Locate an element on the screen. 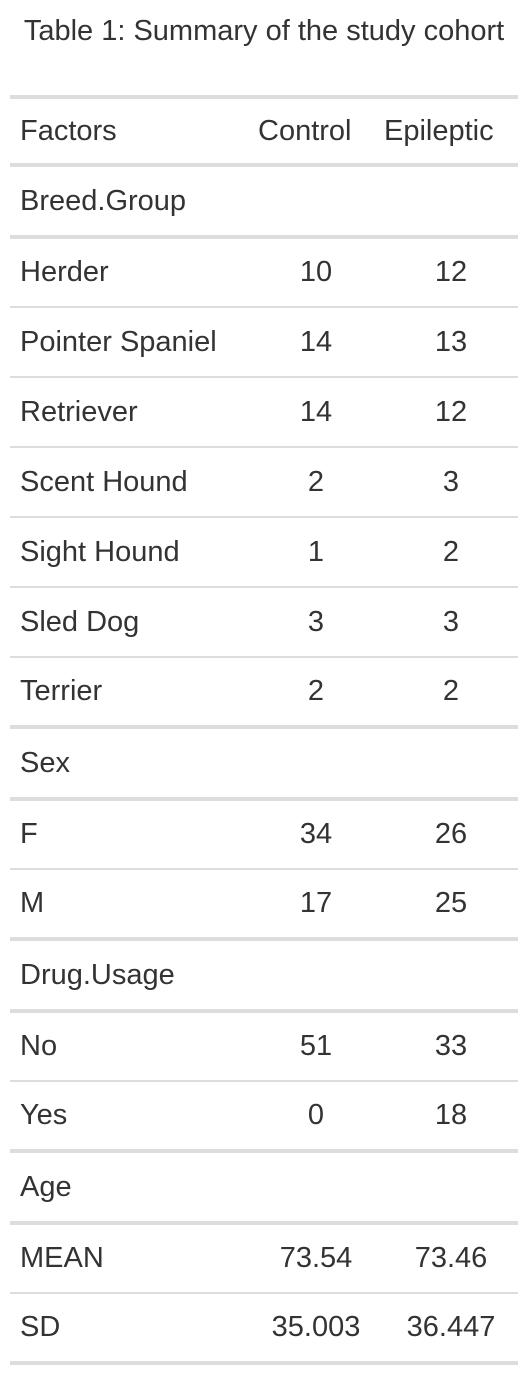 Image resolution: width=528 pixels, height=1376 pixels. row-label: Sight Hound is located at coordinates (100, 551).